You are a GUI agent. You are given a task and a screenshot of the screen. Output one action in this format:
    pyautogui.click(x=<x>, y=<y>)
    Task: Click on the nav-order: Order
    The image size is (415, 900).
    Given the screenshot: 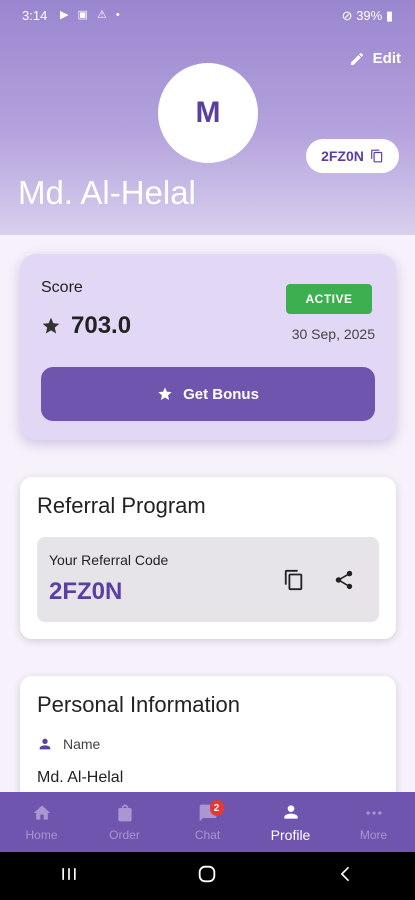 What is the action you would take?
    pyautogui.click(x=124, y=822)
    